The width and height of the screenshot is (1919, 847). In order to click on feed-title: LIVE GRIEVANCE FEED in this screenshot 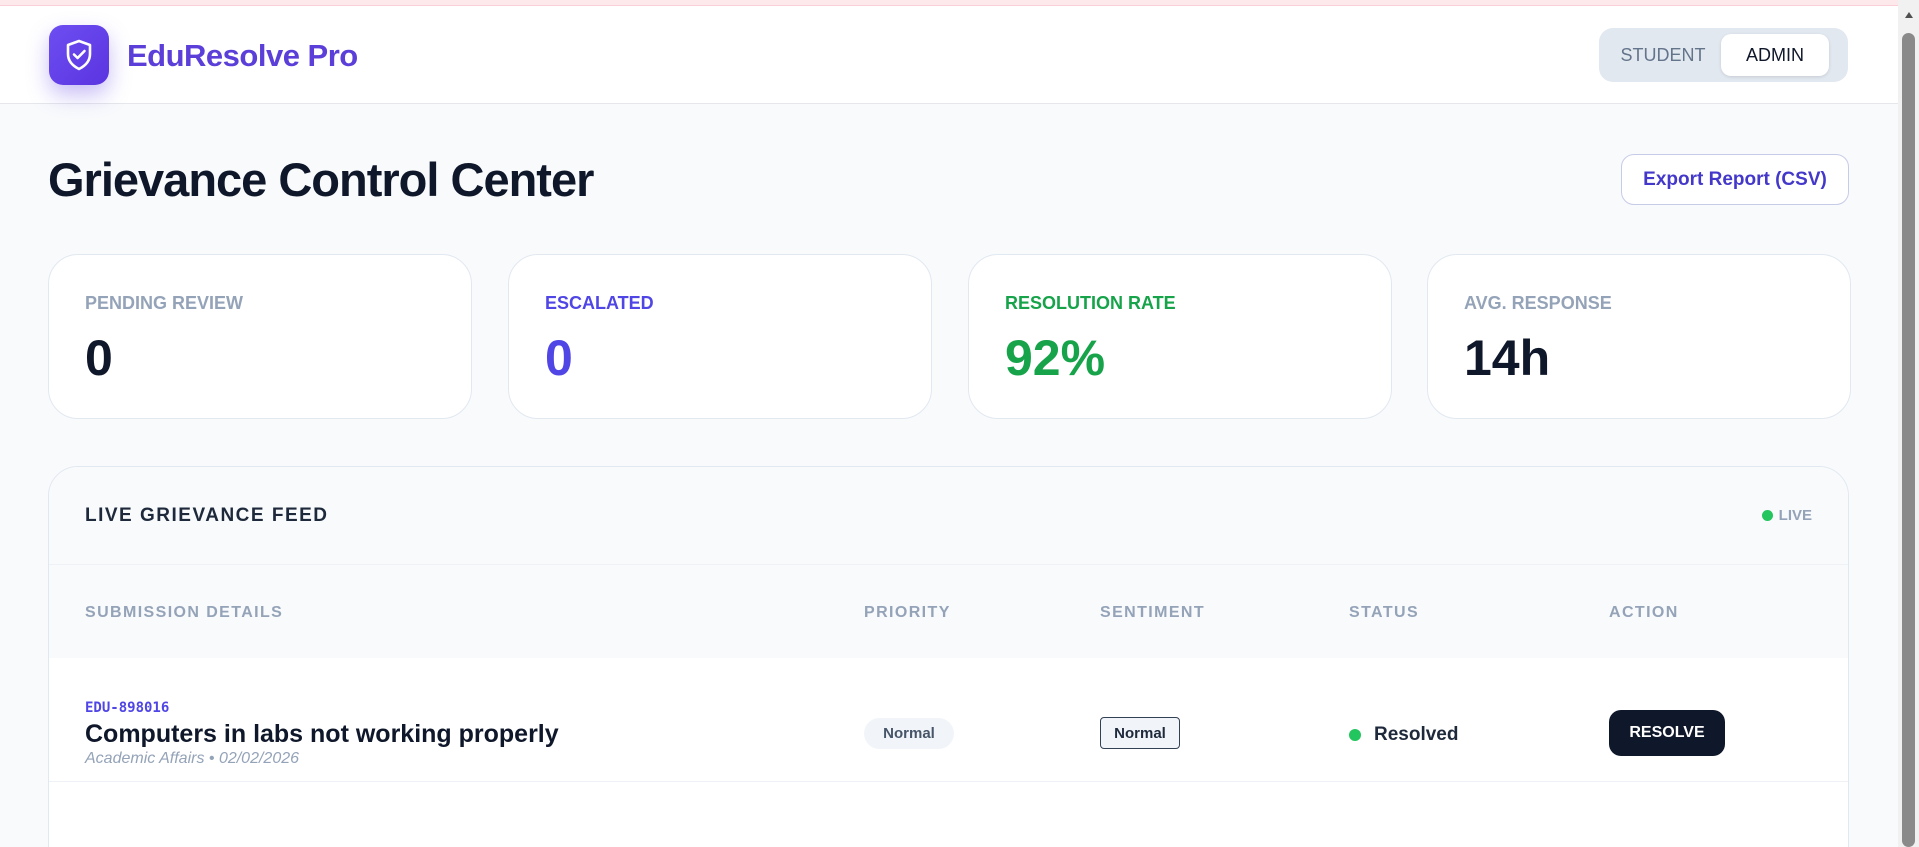, I will do `click(207, 515)`.